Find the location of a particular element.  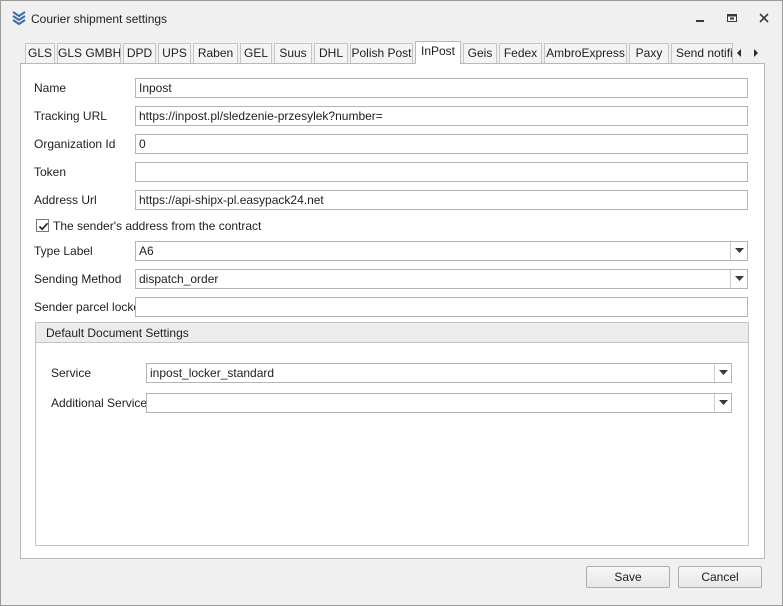

tab-gls: GLS is located at coordinates (40, 53).